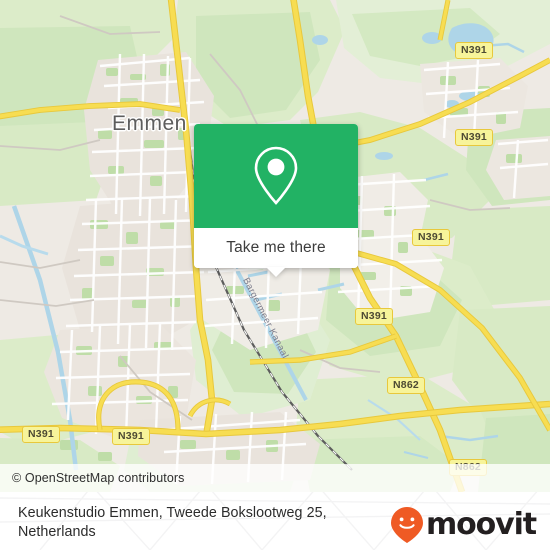 The height and width of the screenshot is (550, 550). Describe the element at coordinates (481, 524) in the screenshot. I see `moovit-wordmark: moovit` at that location.